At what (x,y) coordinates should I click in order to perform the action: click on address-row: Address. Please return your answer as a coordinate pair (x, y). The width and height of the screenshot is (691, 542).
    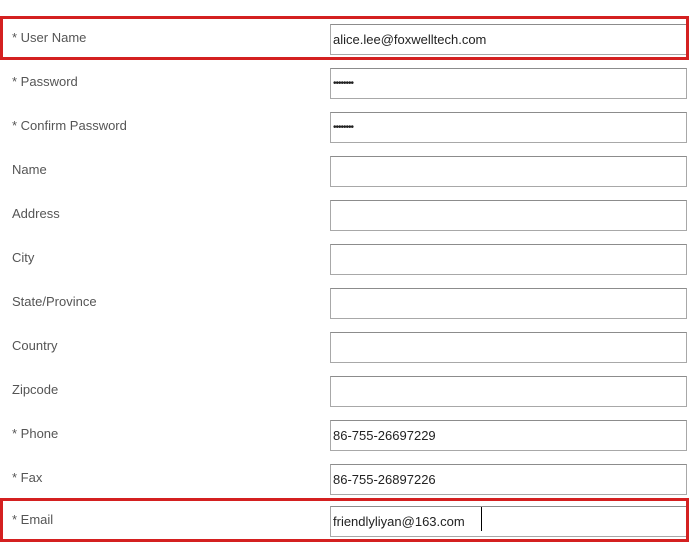
    Looking at the image, I should click on (345, 214).